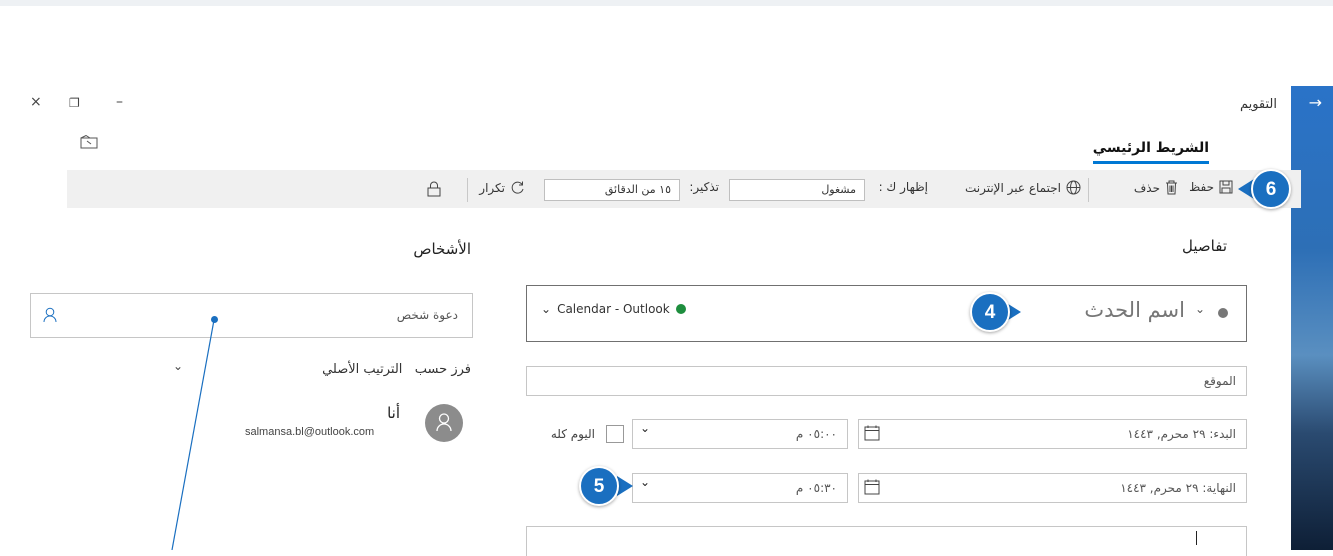 The height and width of the screenshot is (556, 1333). I want to click on callout-badge-4: 4, so click(990, 312).